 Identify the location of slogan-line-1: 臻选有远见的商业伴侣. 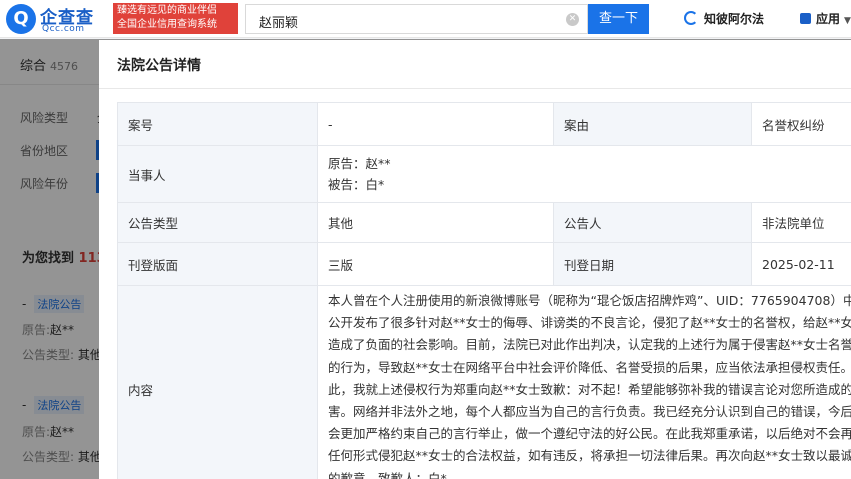
(167, 10).